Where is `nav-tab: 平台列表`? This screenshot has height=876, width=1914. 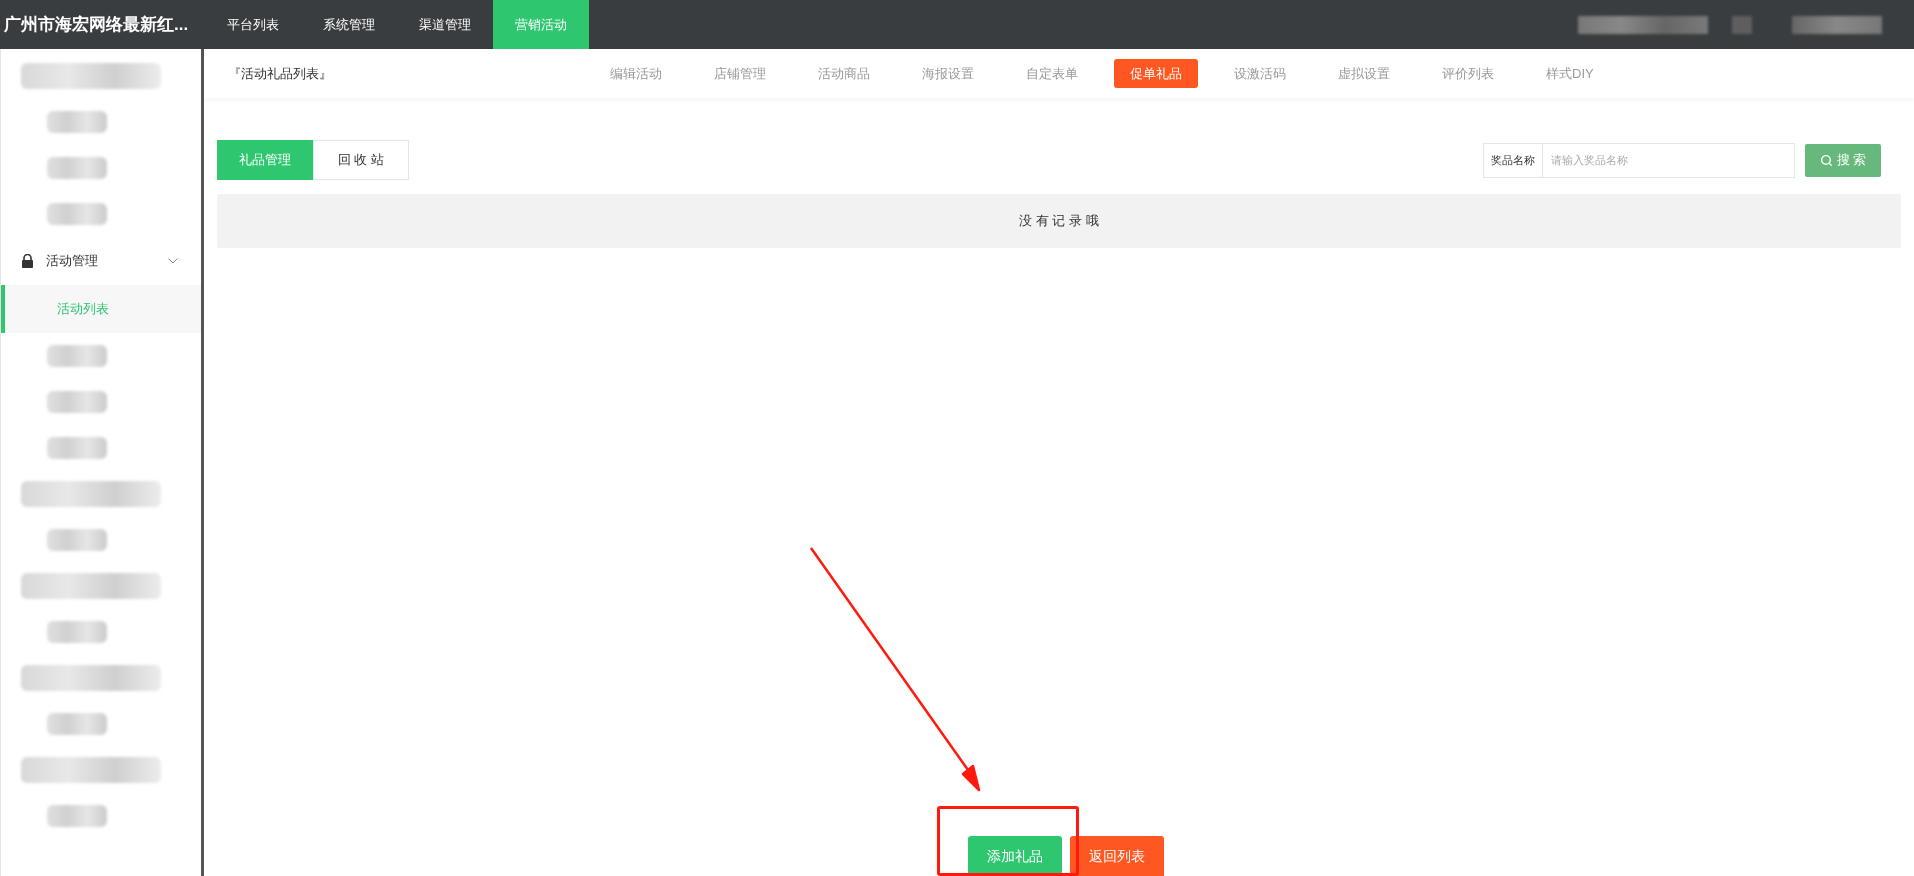 nav-tab: 平台列表 is located at coordinates (253, 24).